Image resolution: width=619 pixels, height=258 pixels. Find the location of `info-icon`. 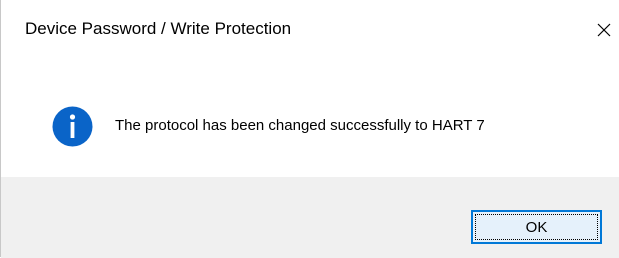

info-icon is located at coordinates (72, 126).